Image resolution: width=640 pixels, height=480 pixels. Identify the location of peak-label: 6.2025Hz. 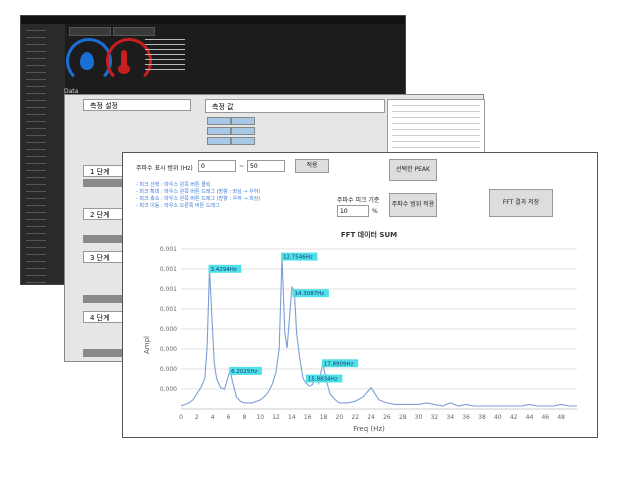
(244, 372).